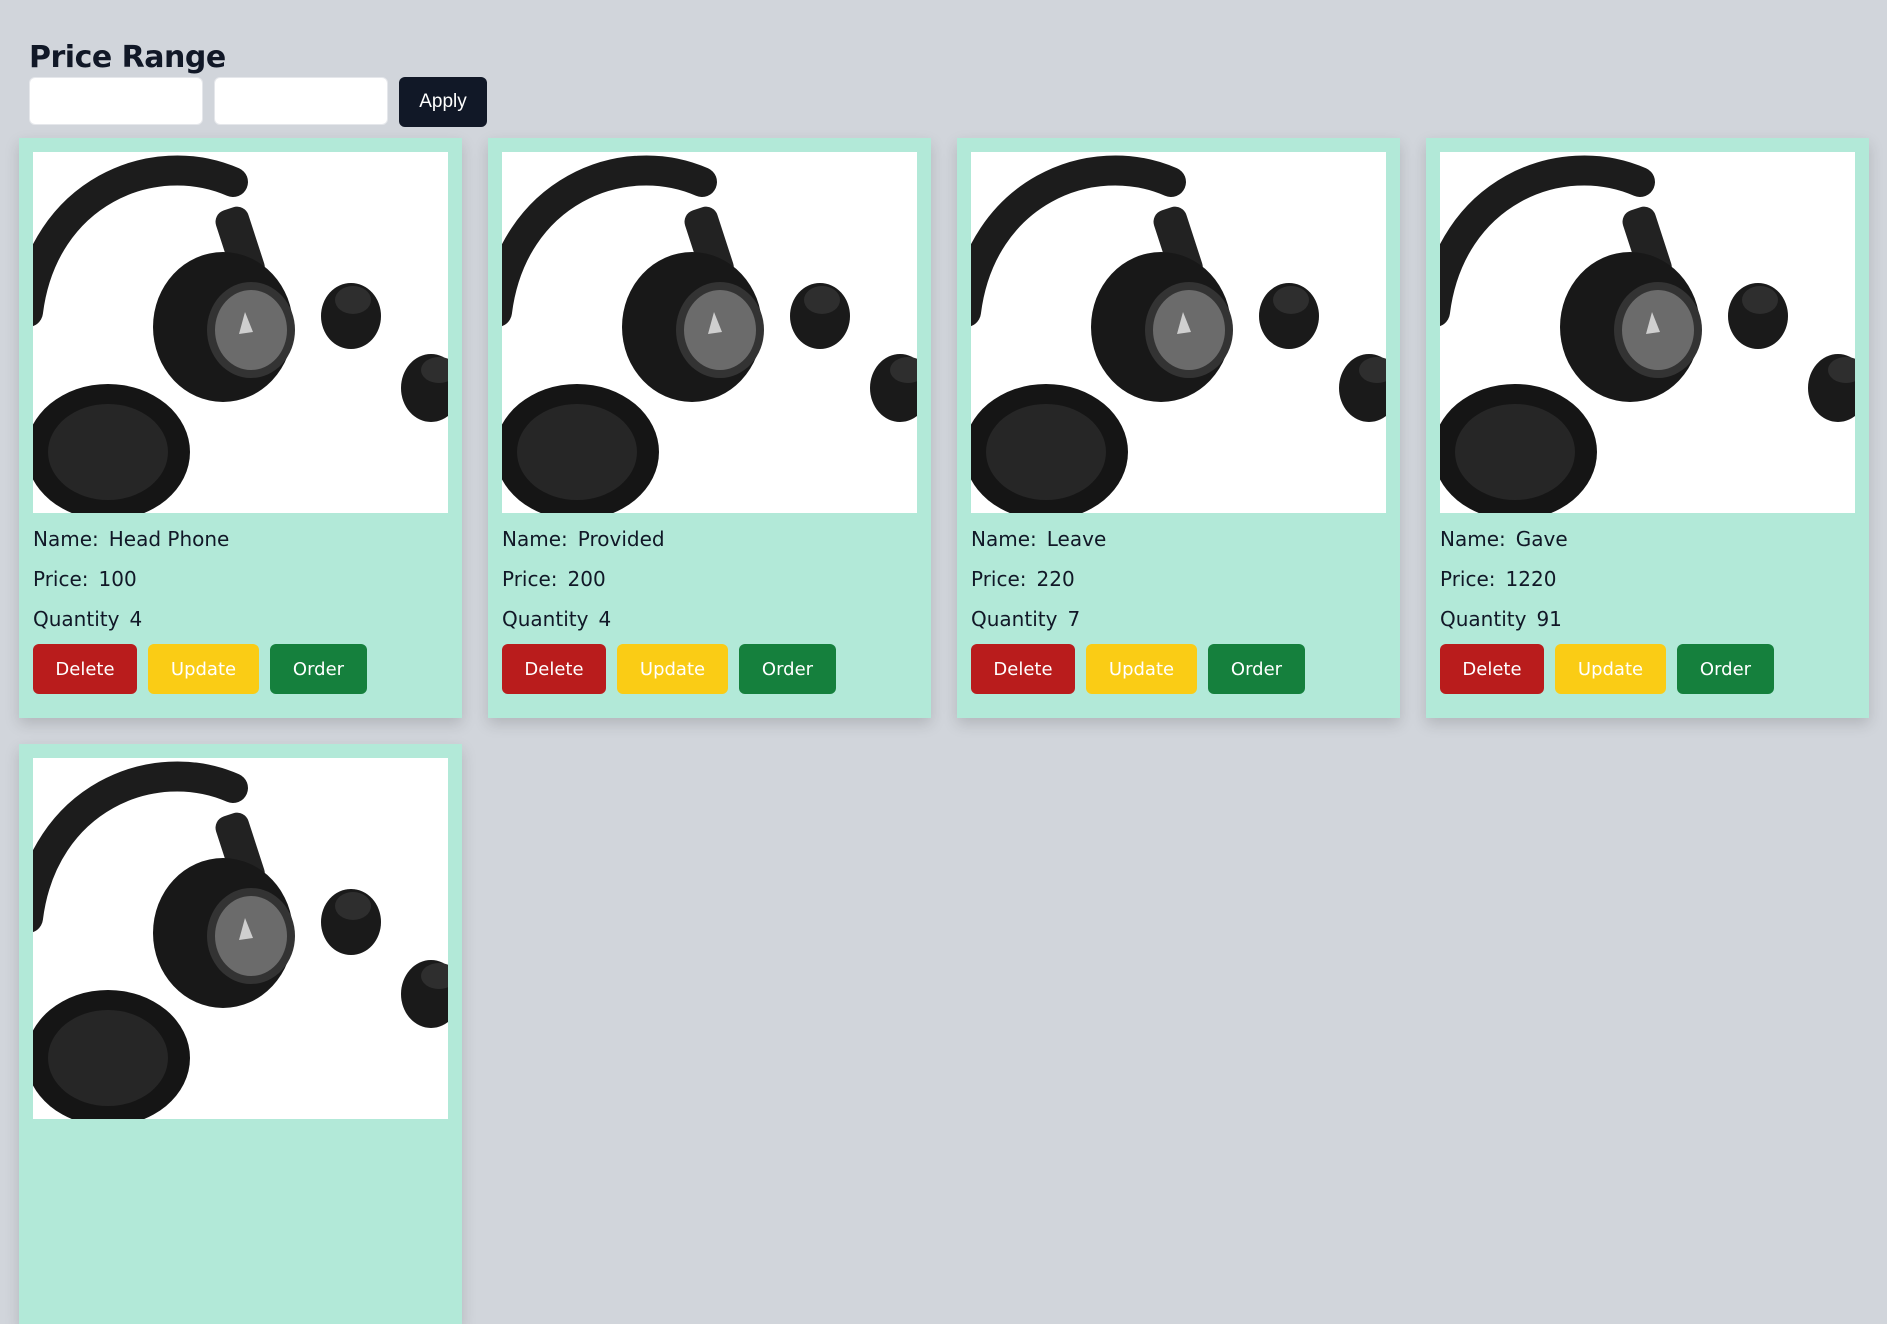 This screenshot has height=1324, width=1887. Describe the element at coordinates (127, 57) in the screenshot. I see `price-range-title: Price Range` at that location.